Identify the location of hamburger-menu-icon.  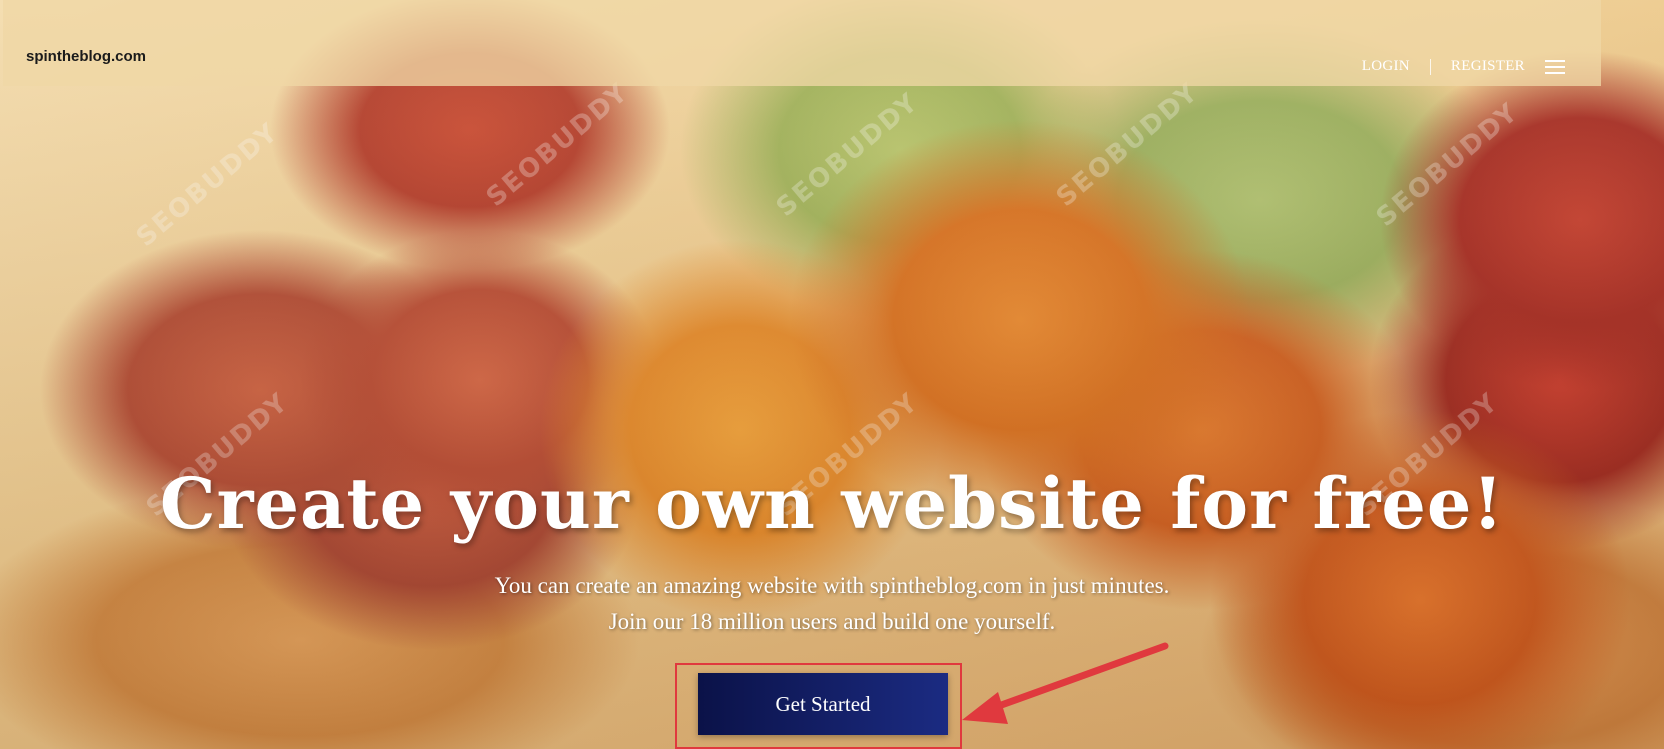
(1555, 66).